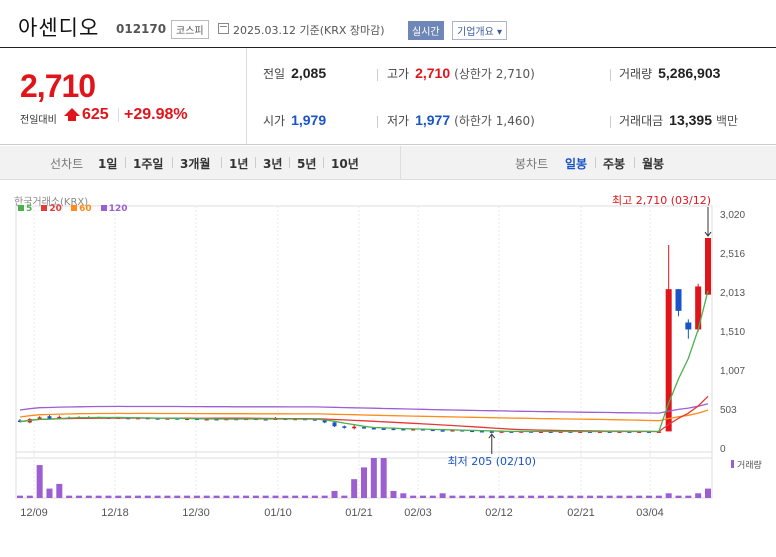 The height and width of the screenshot is (557, 776). What do you see at coordinates (669, 73) in the screenshot?
I see `stat-volume: 거래량 5,286,903` at bounding box center [669, 73].